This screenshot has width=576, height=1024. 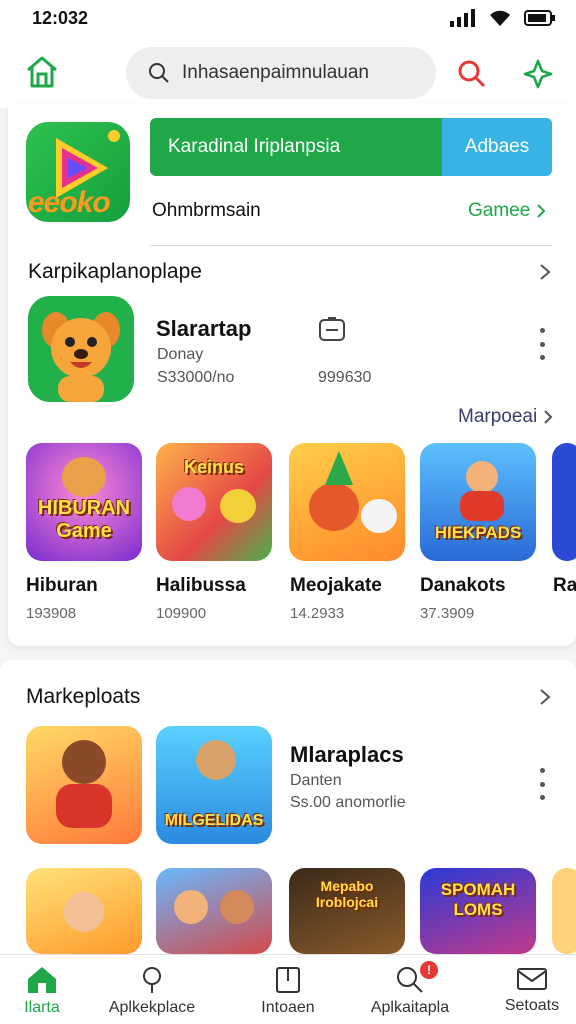 I want to click on dog-mascot-icon, so click(x=81, y=357).